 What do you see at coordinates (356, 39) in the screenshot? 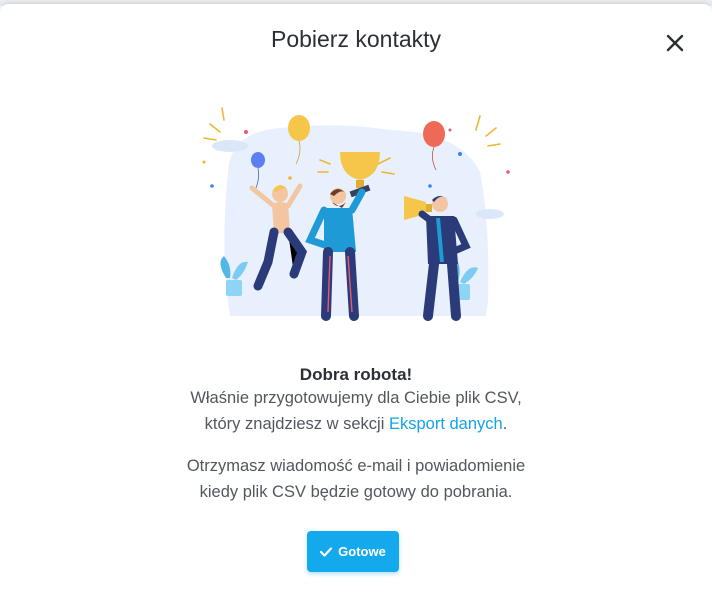
I see `modal-title: Pobierz kontakty` at bounding box center [356, 39].